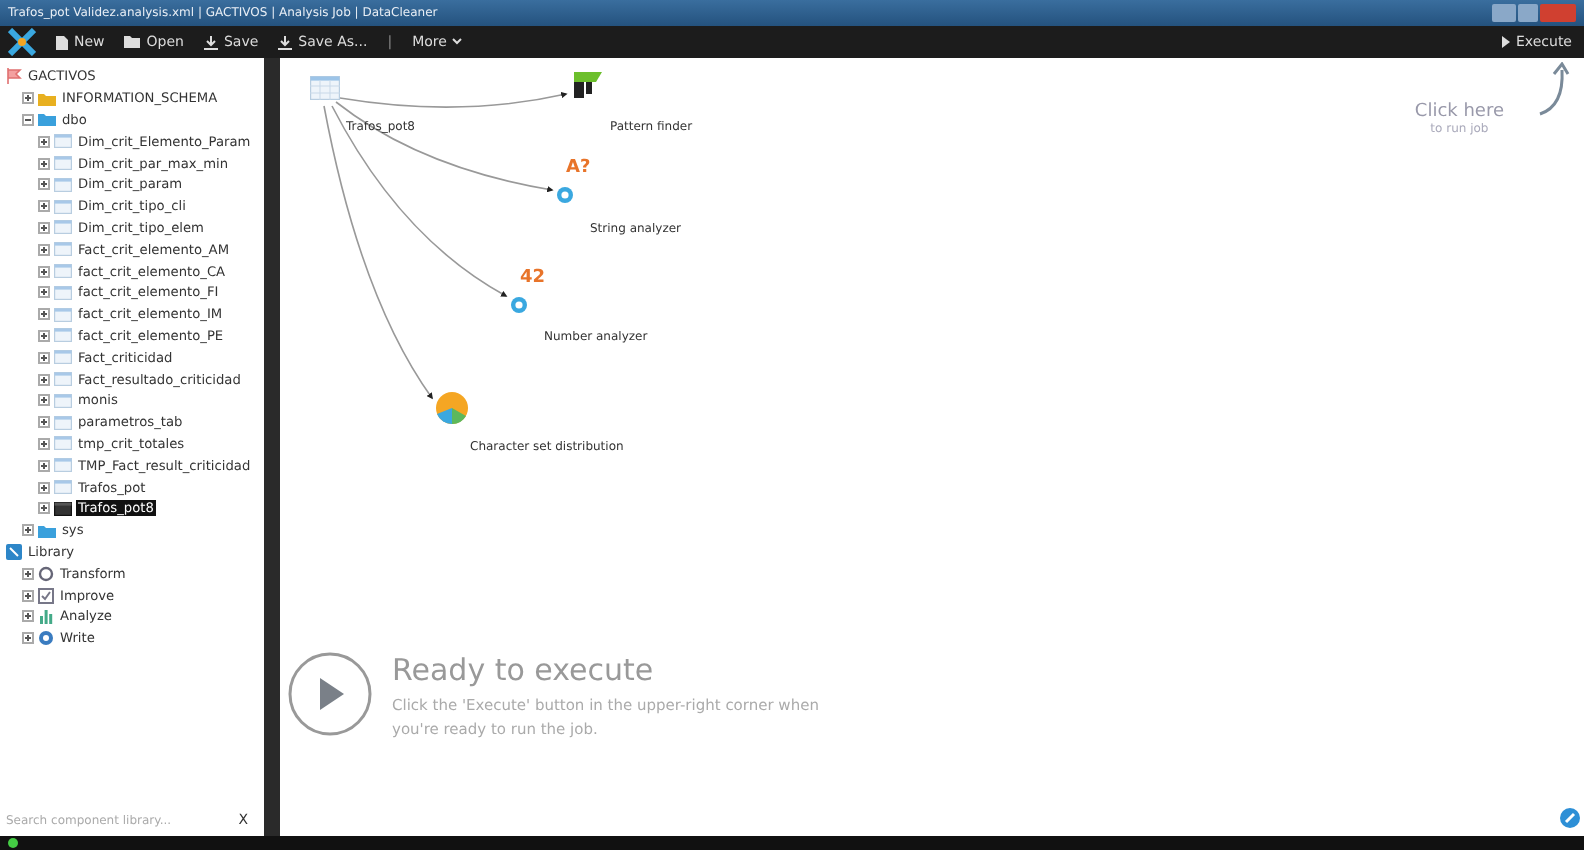  Describe the element at coordinates (62, 42) in the screenshot. I see `document-icon` at that location.